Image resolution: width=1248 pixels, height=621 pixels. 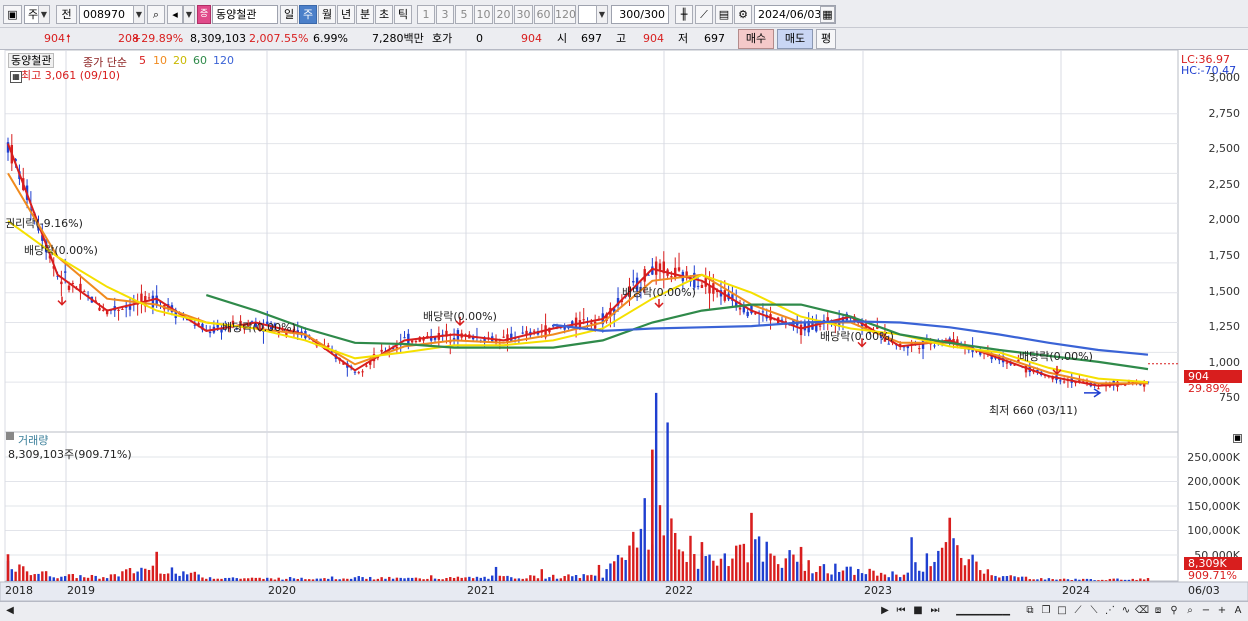 I want to click on compare-icon: ⧉, so click(x=1030, y=610).